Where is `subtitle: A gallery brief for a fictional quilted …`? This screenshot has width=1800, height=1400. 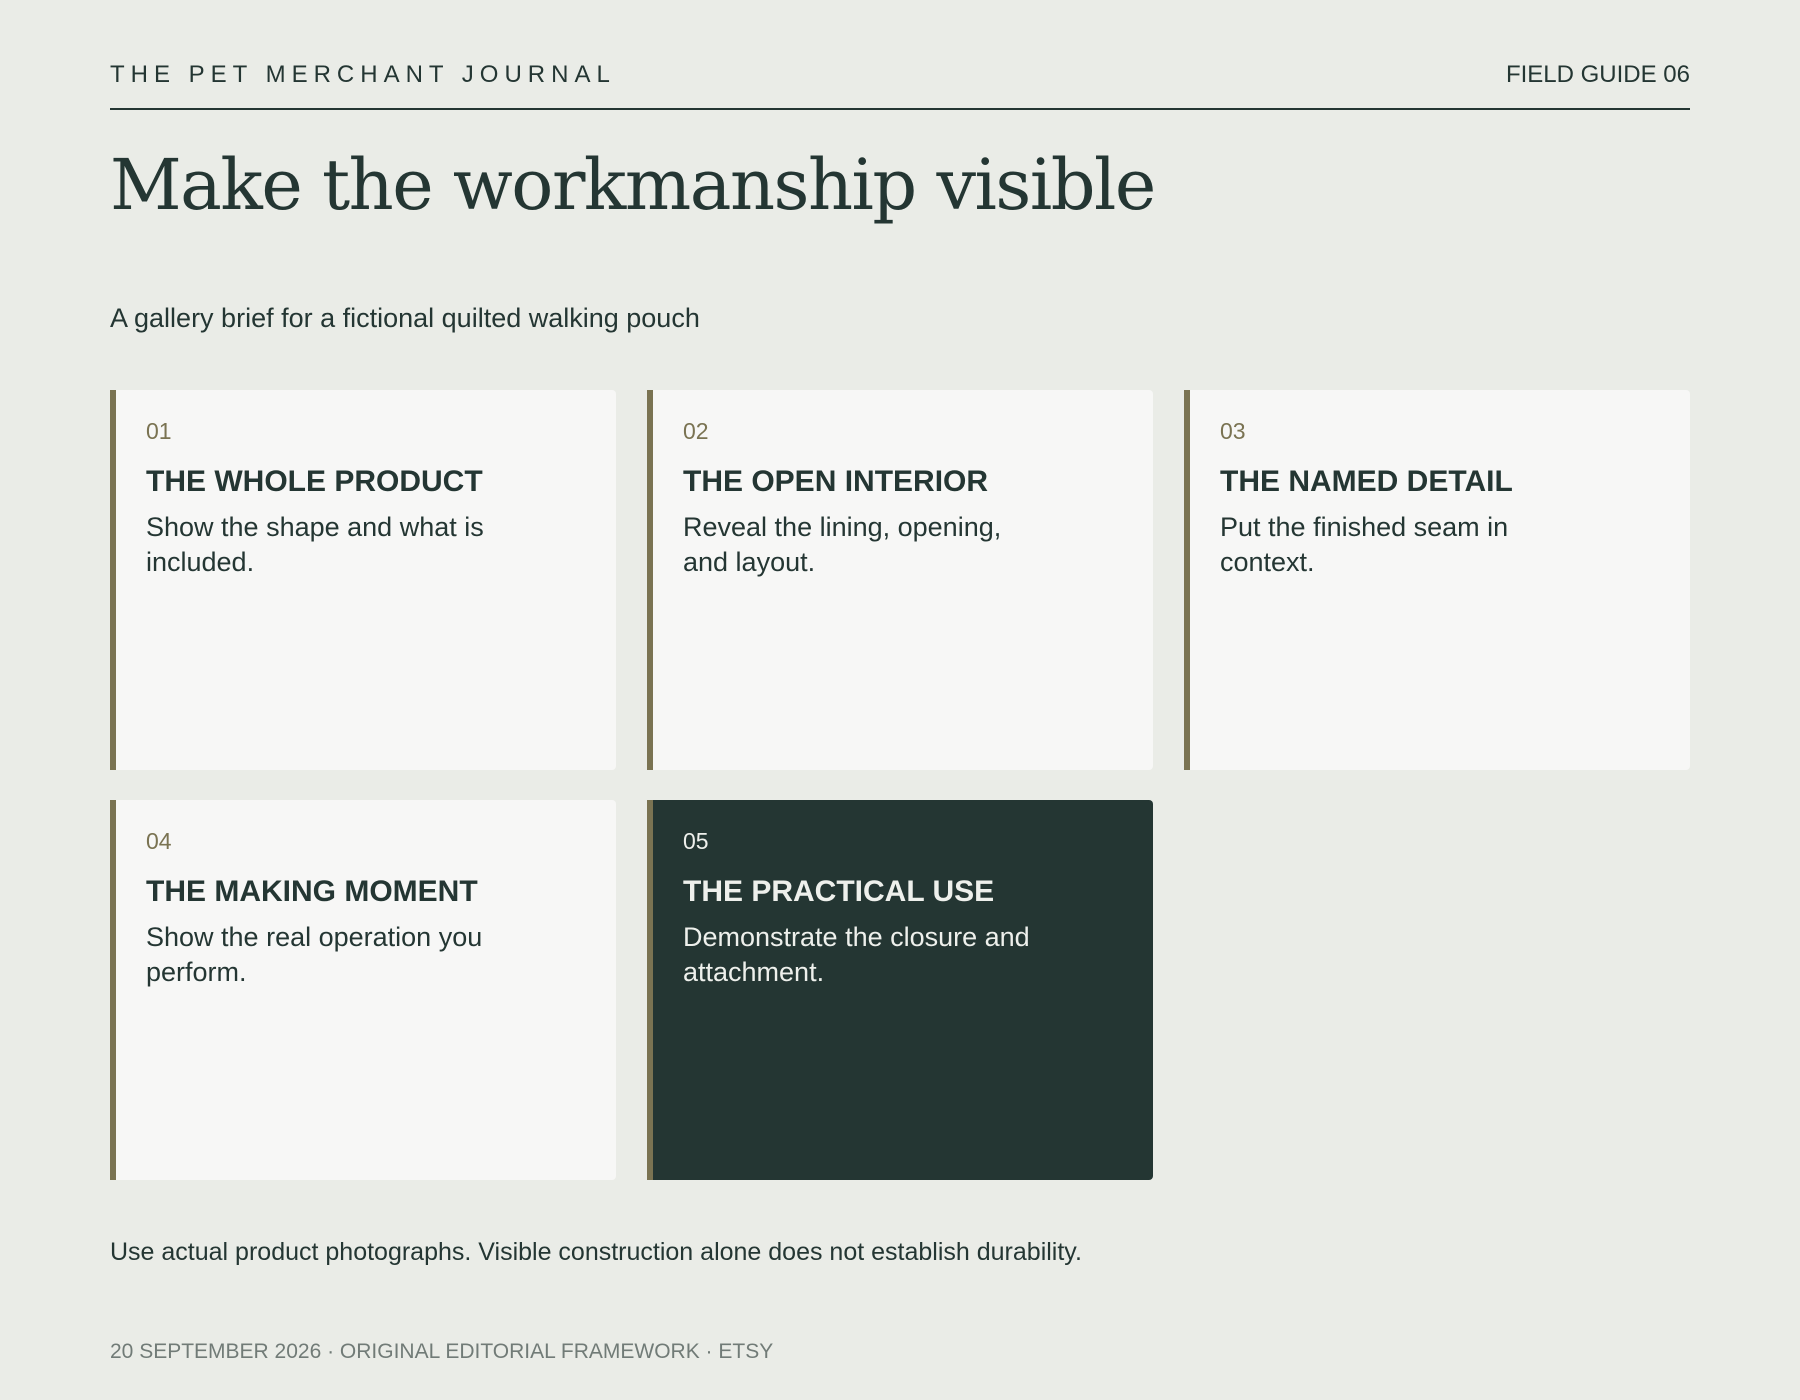 subtitle: A gallery brief for a fictional quilted … is located at coordinates (405, 318).